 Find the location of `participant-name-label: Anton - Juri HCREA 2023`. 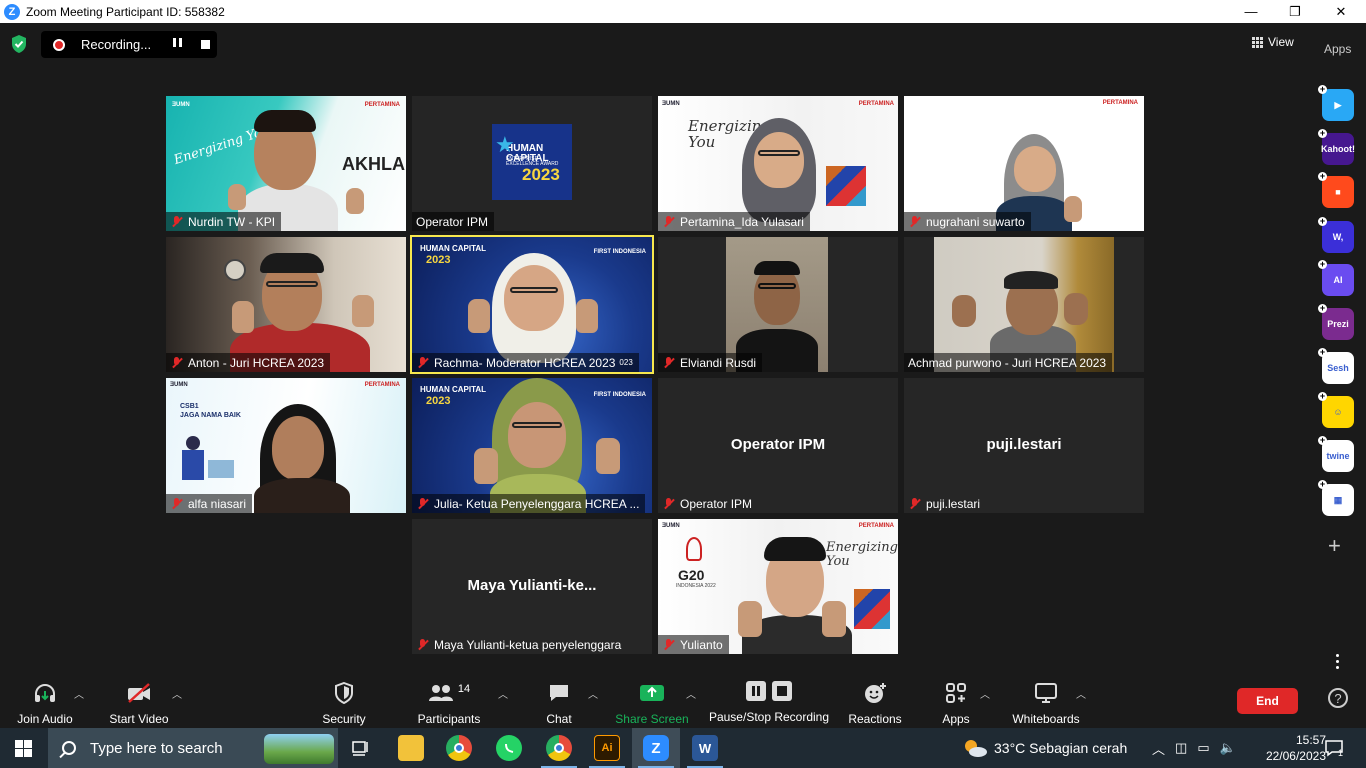

participant-name-label: Anton - Juri HCREA 2023 is located at coordinates (248, 362).